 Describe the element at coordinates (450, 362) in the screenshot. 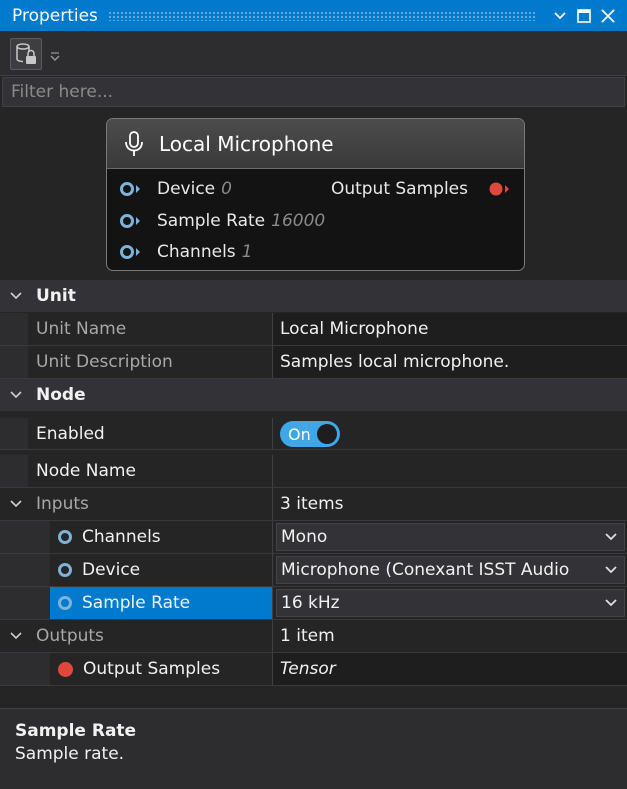

I see `prop-value-cell: Samples local microphone.` at that location.